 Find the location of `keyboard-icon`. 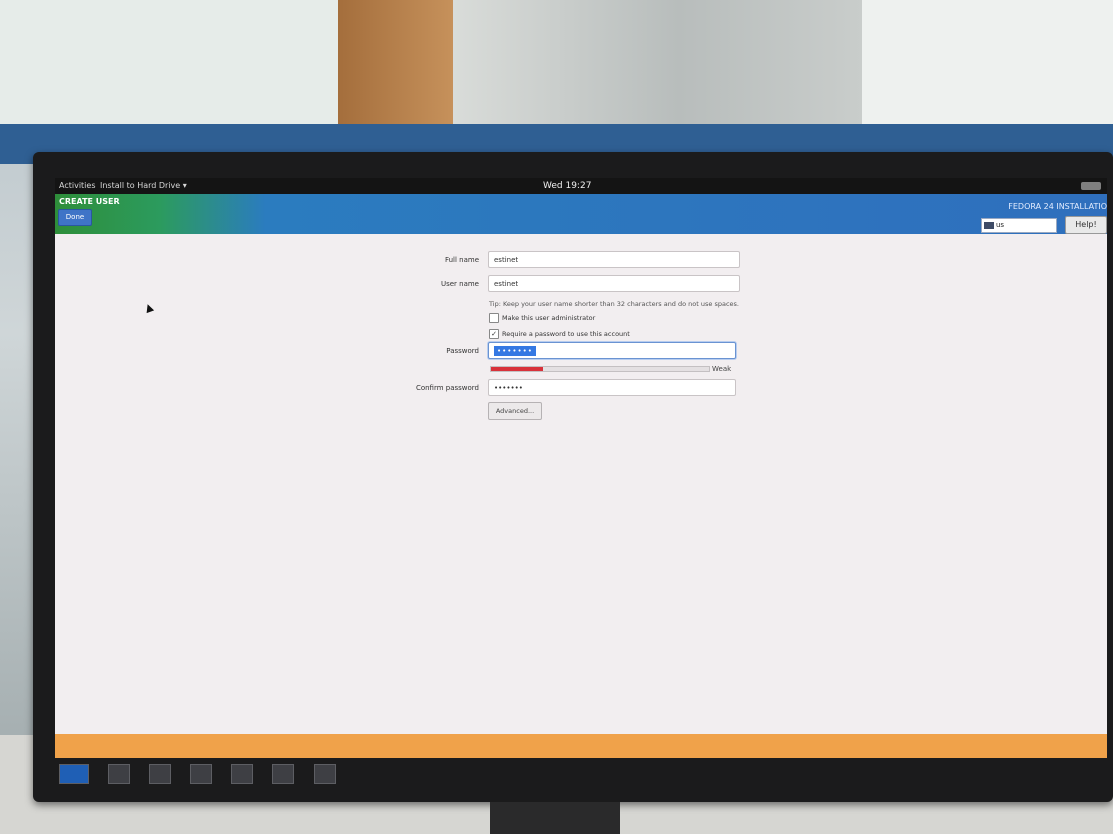

keyboard-icon is located at coordinates (989, 225).